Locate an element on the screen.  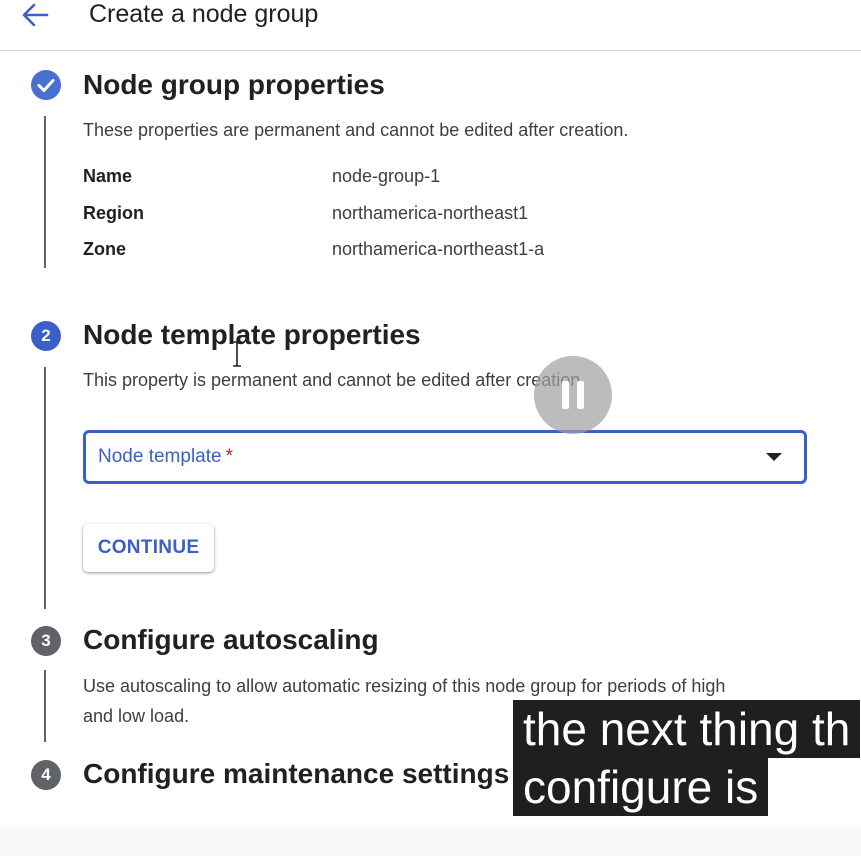
continue-button: CONTINUE is located at coordinates (148, 548).